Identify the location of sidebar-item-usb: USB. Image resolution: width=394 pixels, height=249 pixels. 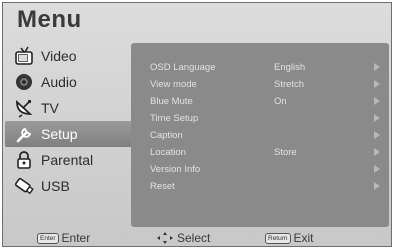
(68, 186).